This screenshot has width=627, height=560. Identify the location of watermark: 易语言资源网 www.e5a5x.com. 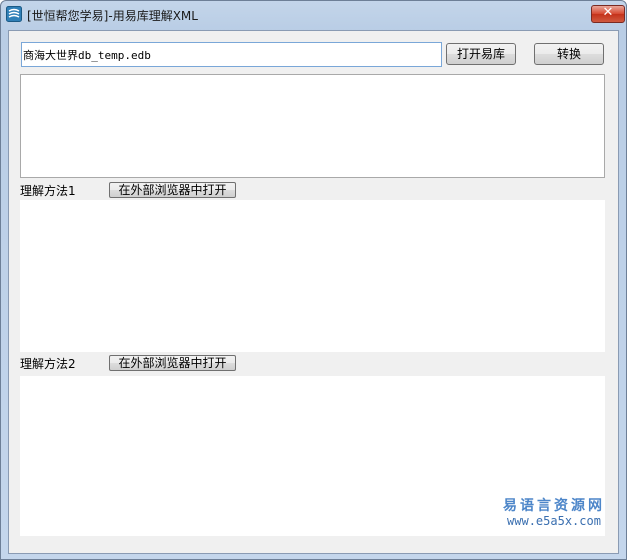
(554, 511).